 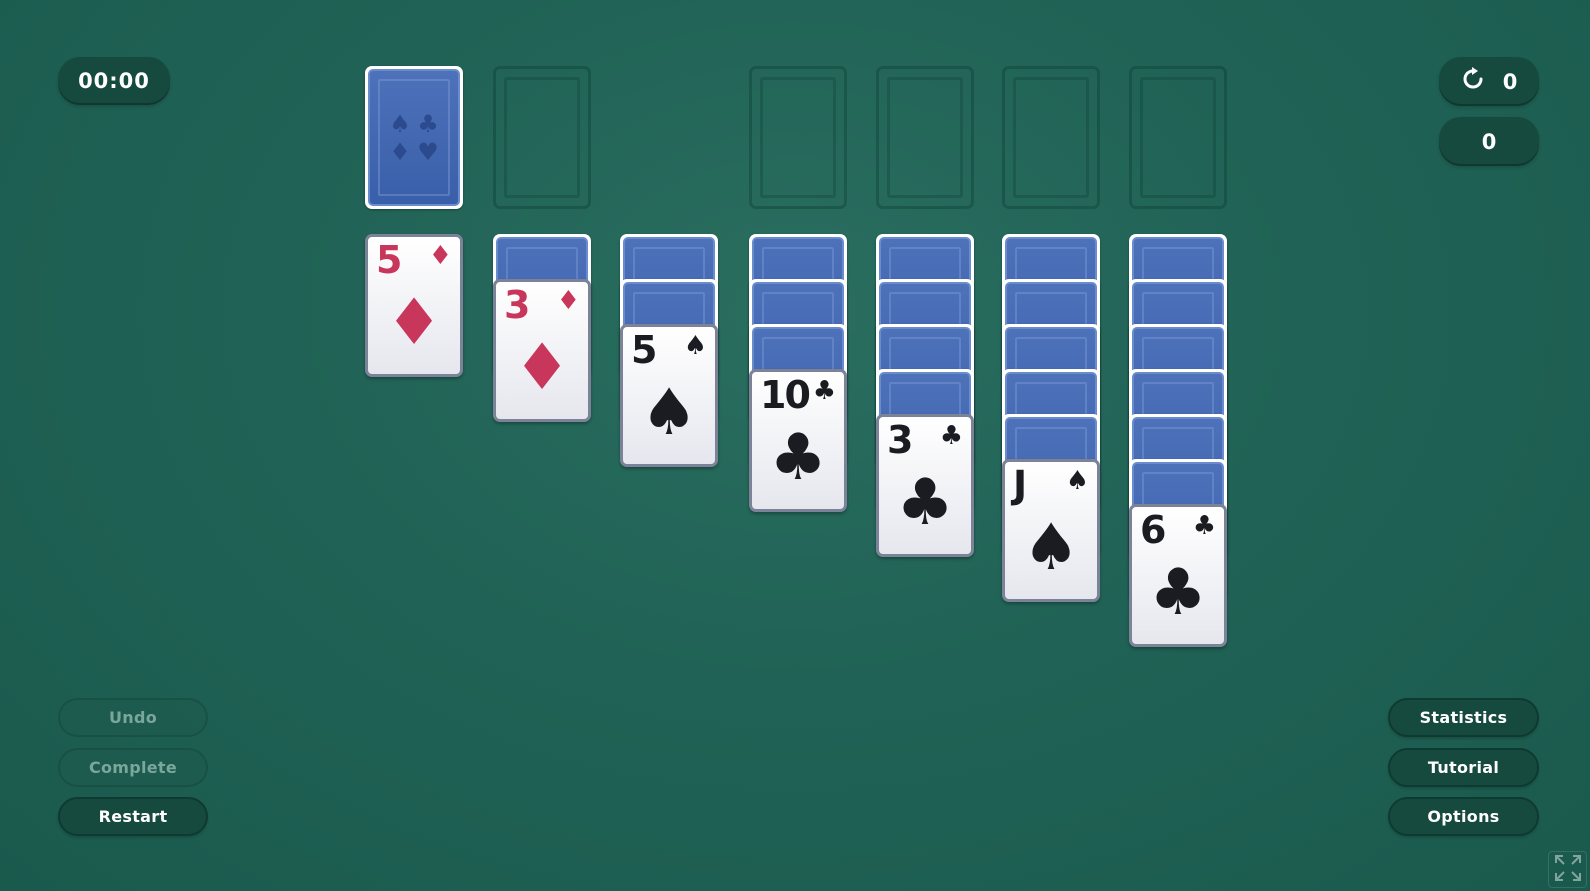 I want to click on club-icon: ♣, so click(x=428, y=123).